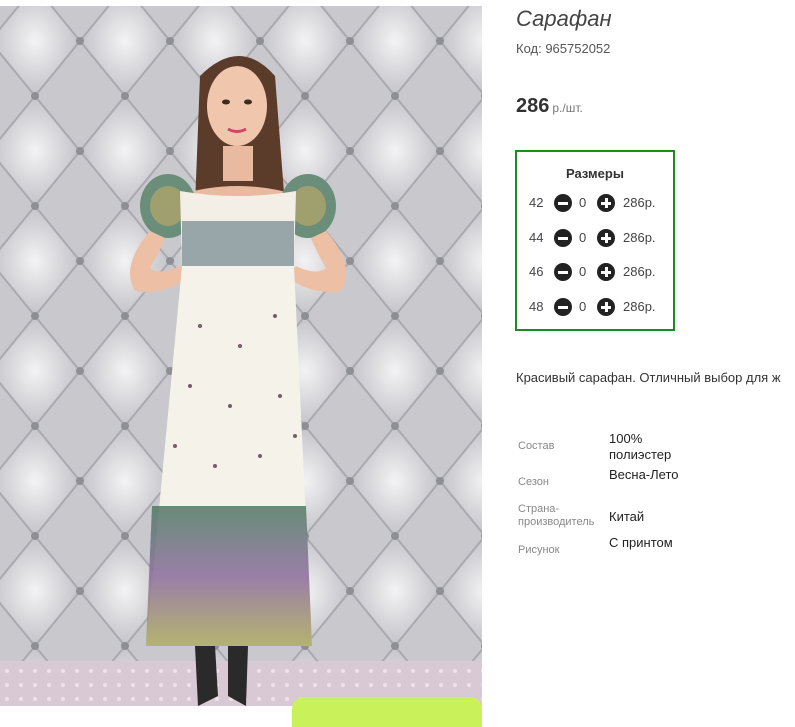 This screenshot has height=727, width=795. Describe the element at coordinates (536, 202) in the screenshot. I see `size-label: 42` at that location.